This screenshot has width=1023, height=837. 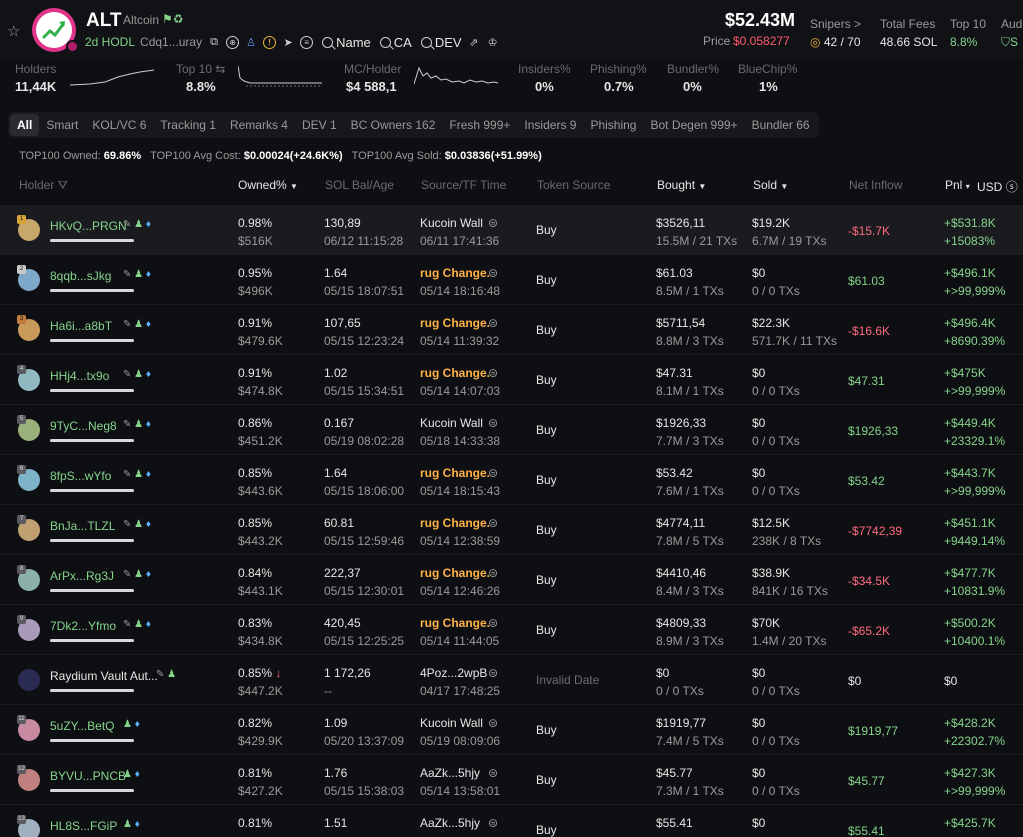 What do you see at coordinates (13, 31) in the screenshot?
I see `favorite-star-icon: ☆` at bounding box center [13, 31].